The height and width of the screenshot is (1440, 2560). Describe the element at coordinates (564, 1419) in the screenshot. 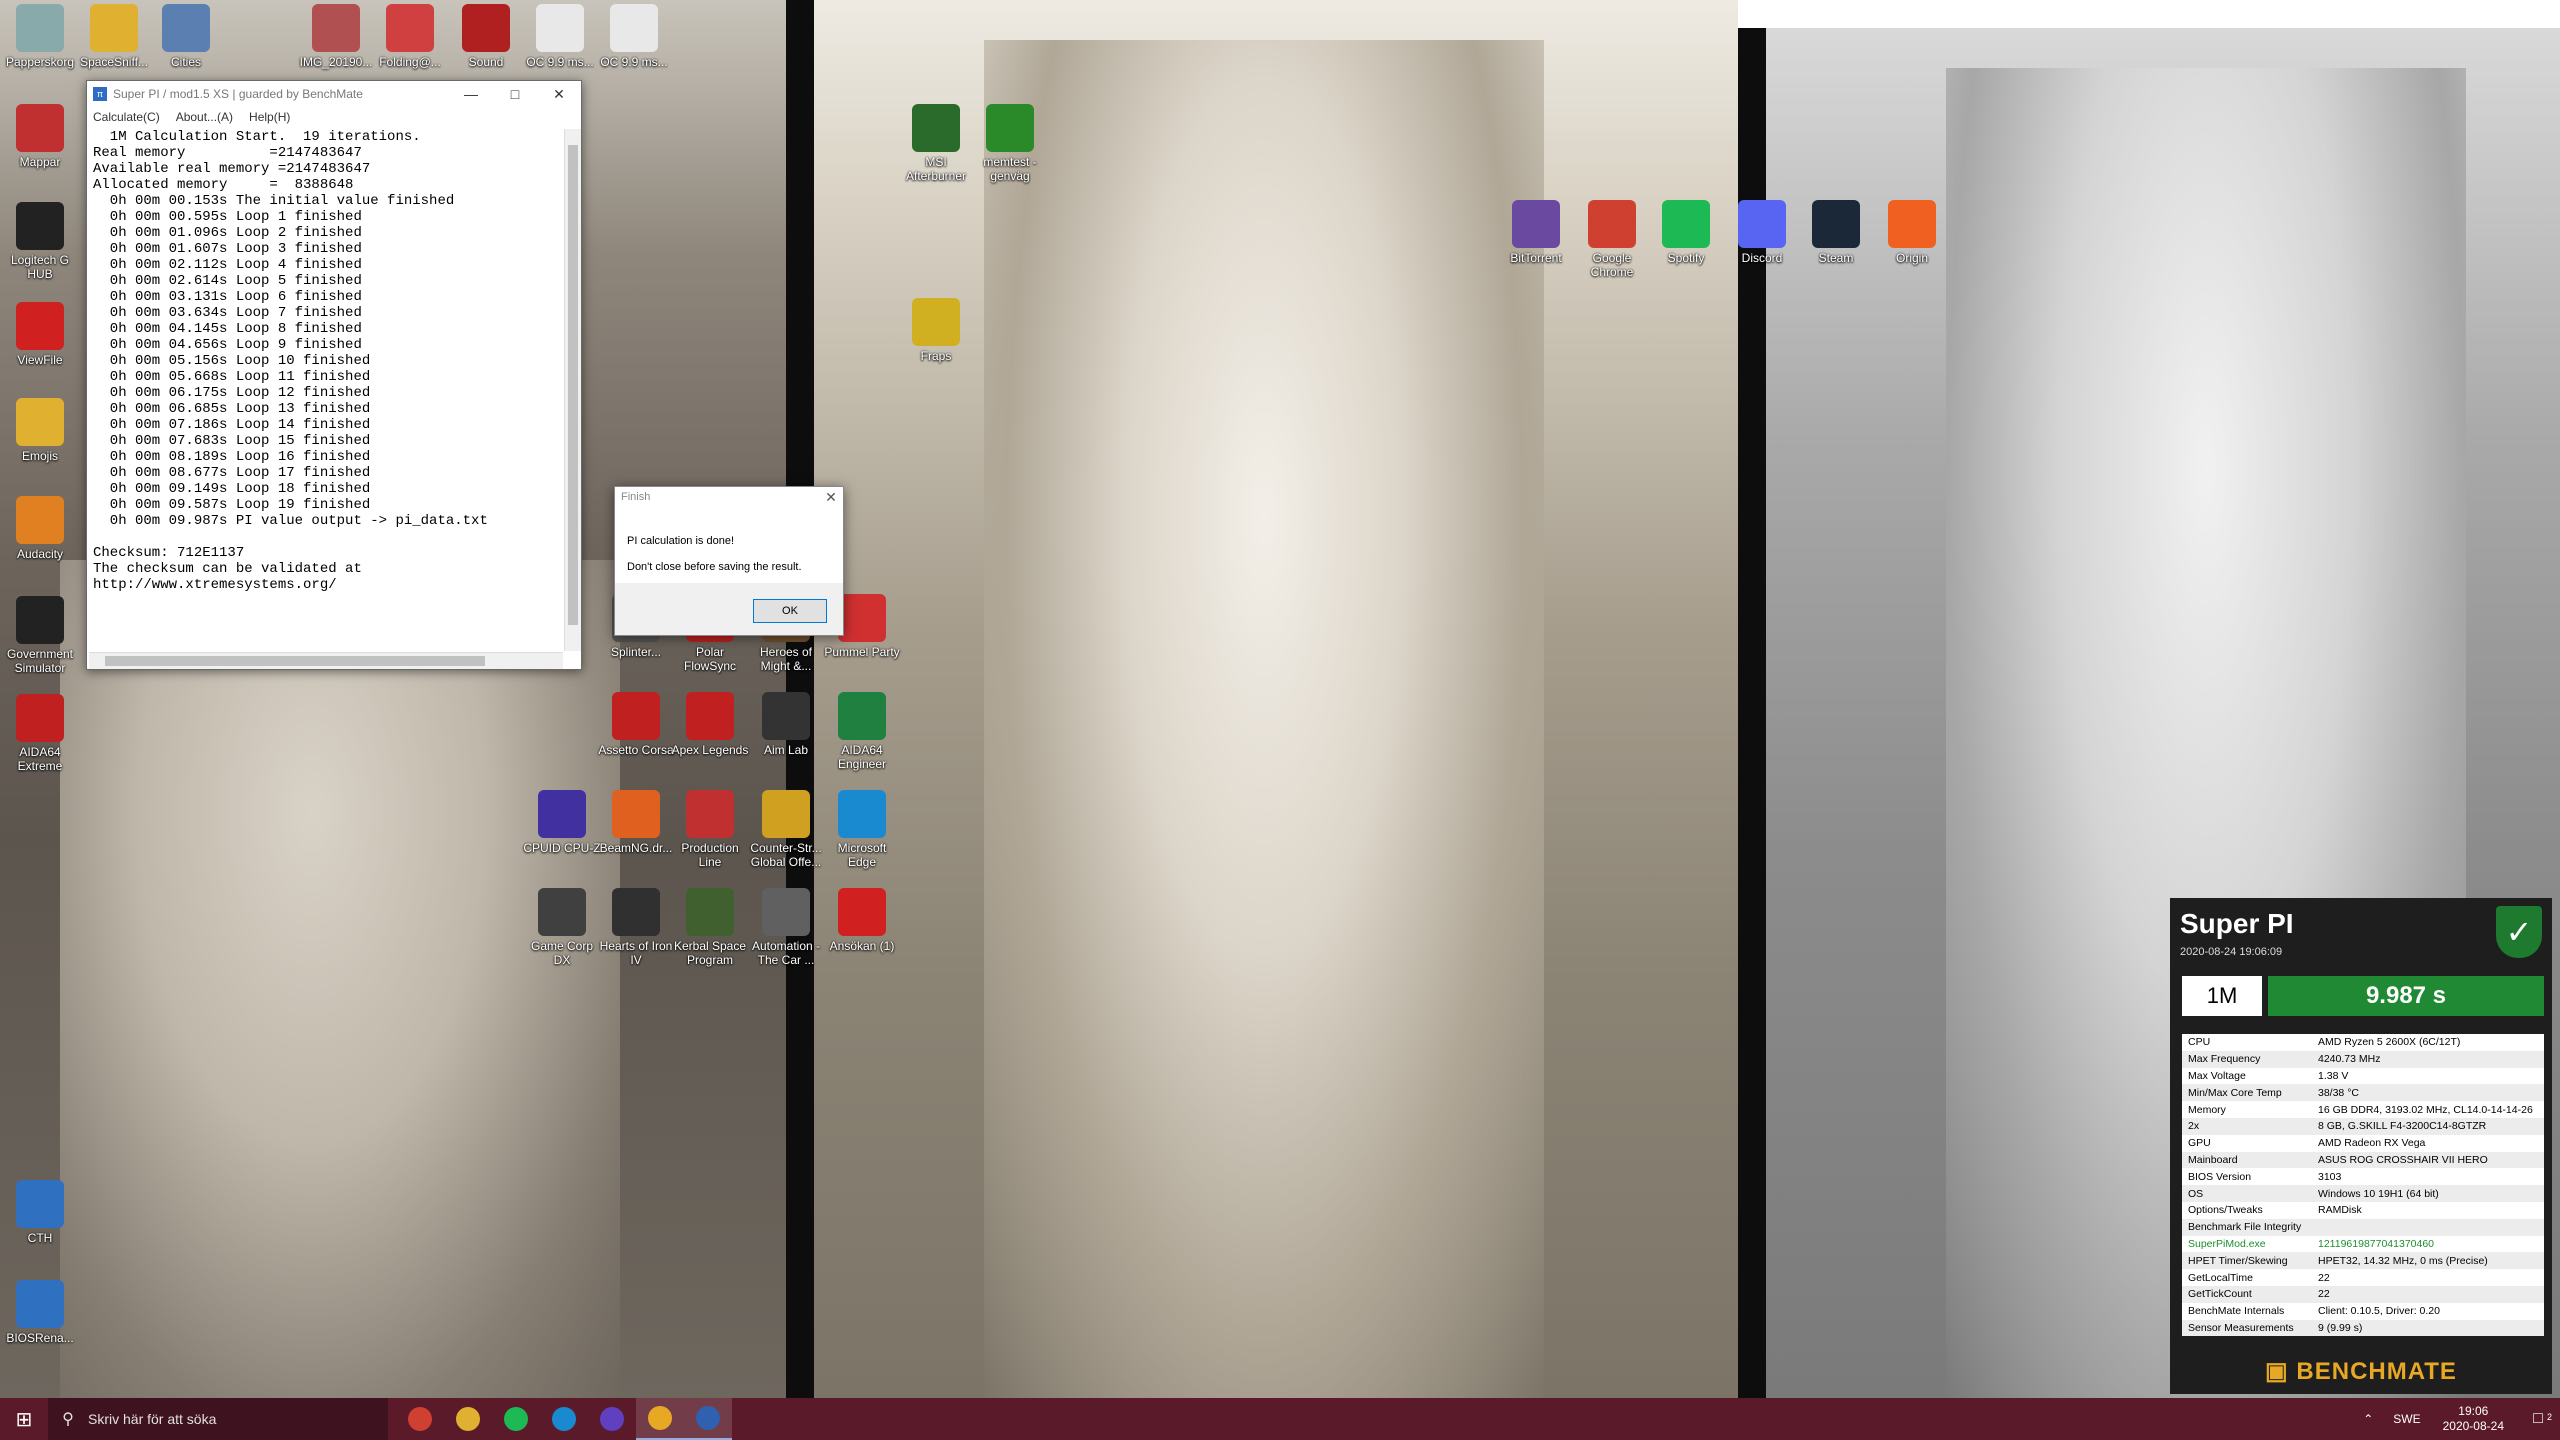

I see `taskbar-app-edge` at that location.